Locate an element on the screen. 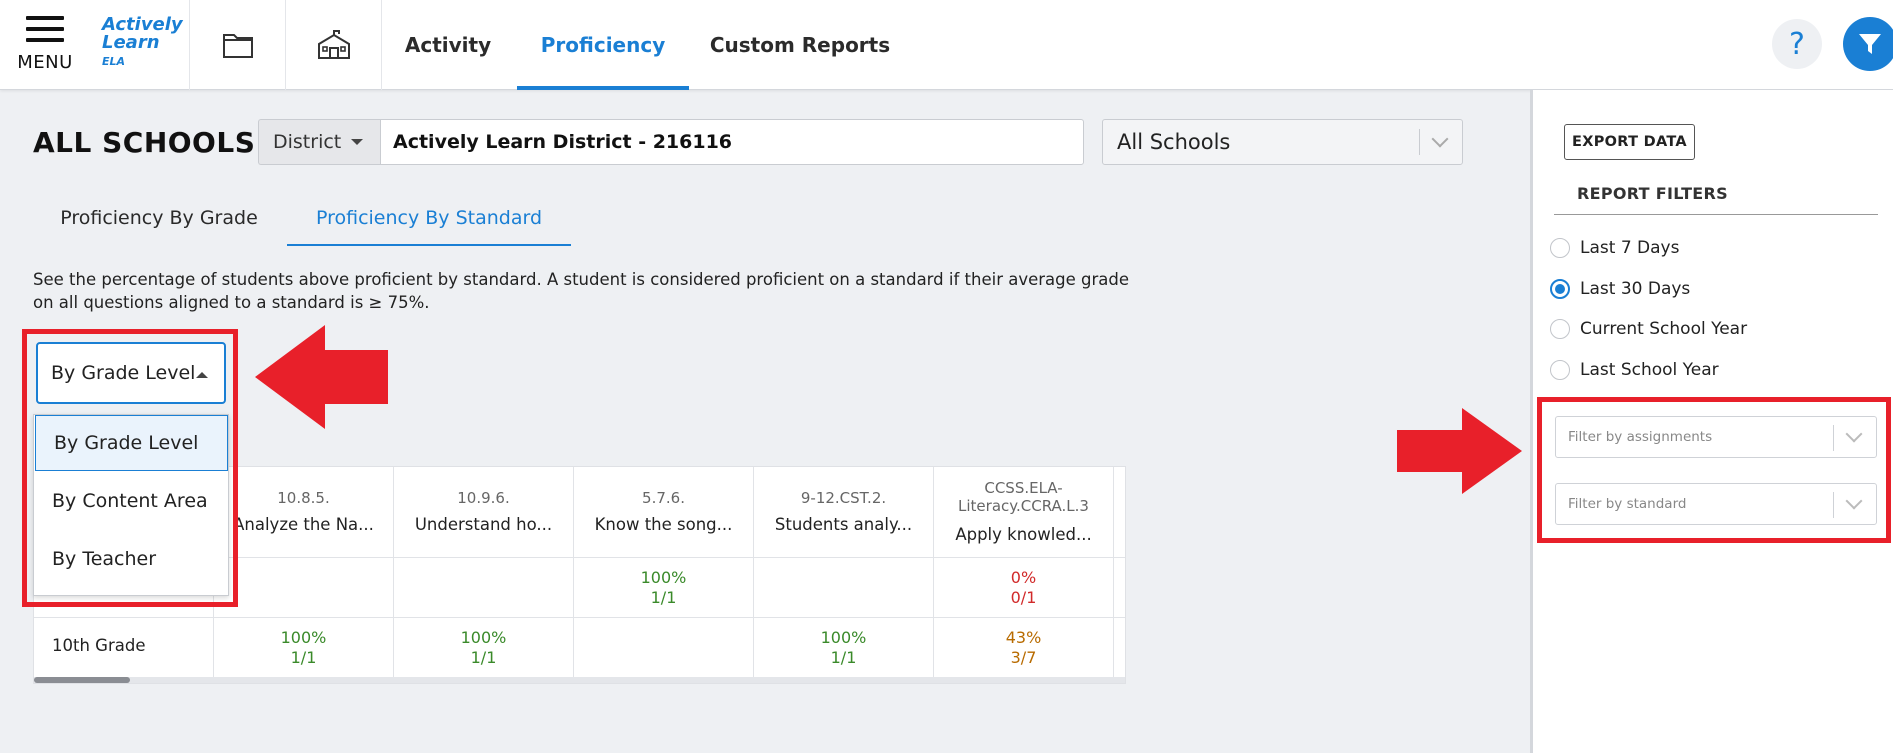 Image resolution: width=1893 pixels, height=753 pixels. cell-percent: 0% is located at coordinates (1023, 577).